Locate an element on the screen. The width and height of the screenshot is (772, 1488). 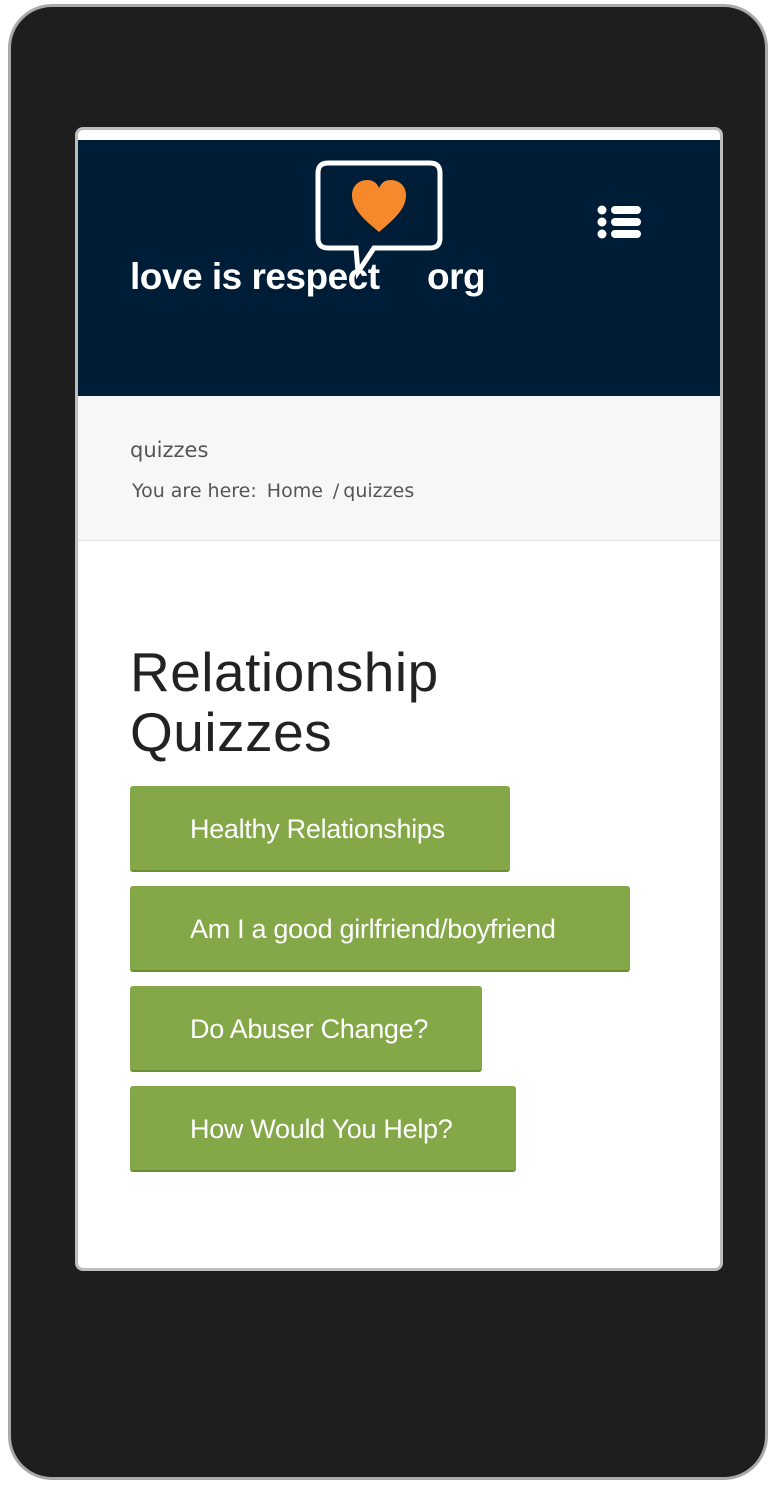
breadcrumb: You are here: Home / quizzes is located at coordinates (273, 491).